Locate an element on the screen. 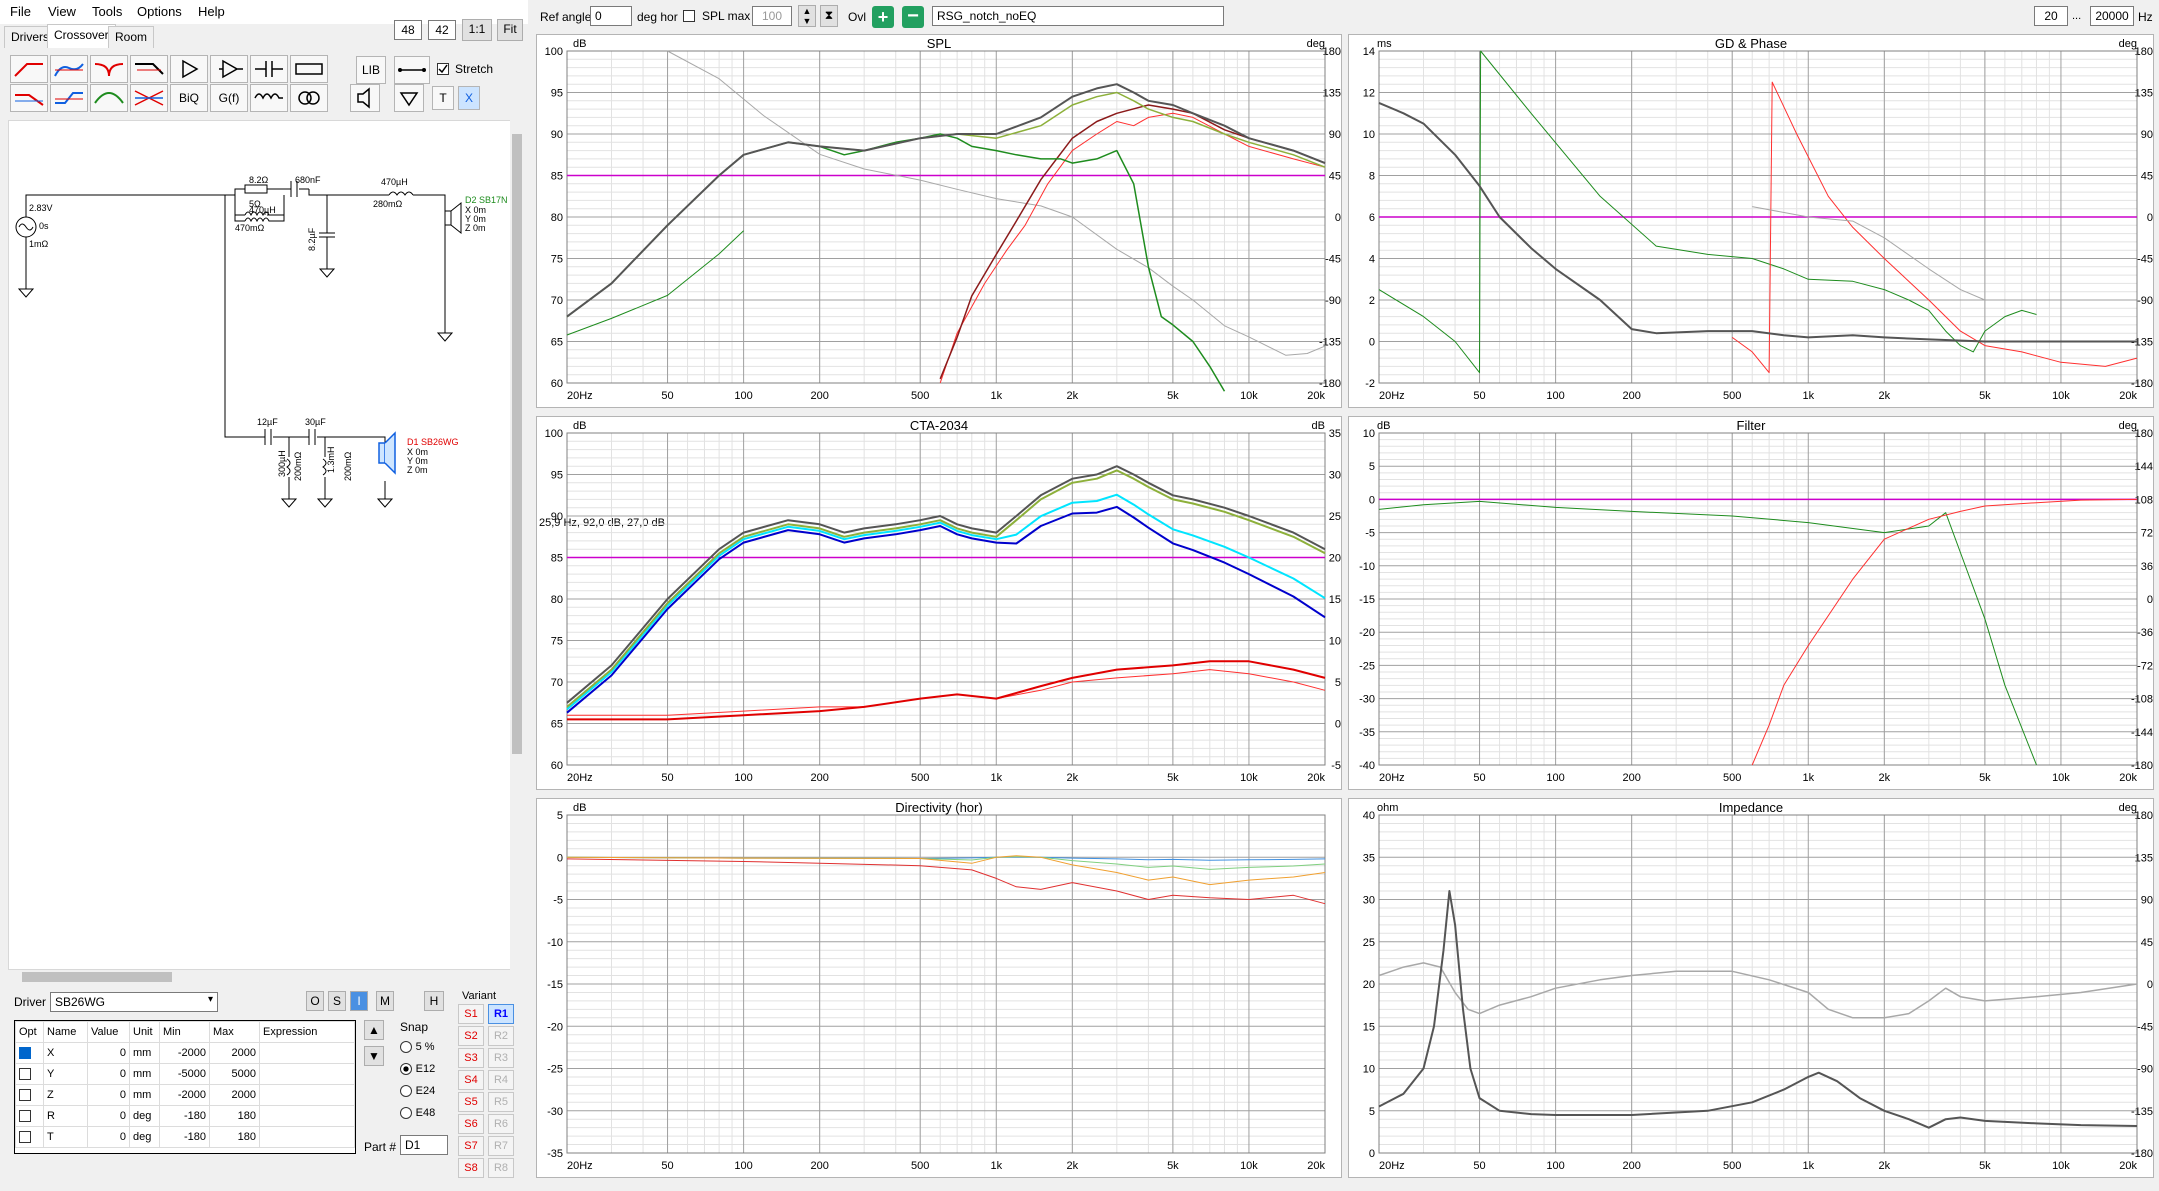 This screenshot has width=2159, height=1191. variant-r1-button: R1 is located at coordinates (501, 1014).